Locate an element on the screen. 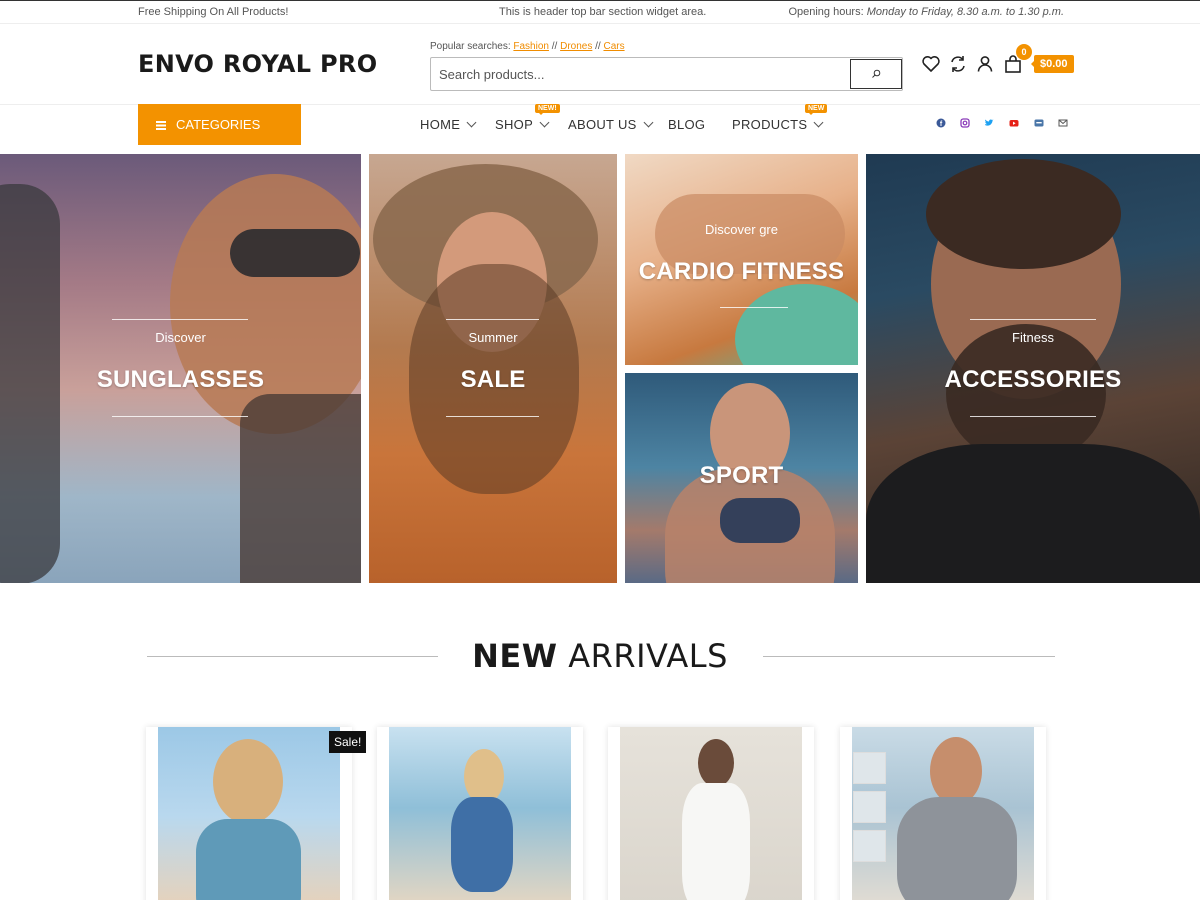 This screenshot has height=900, width=1200. sports-top-shape is located at coordinates (760, 520).